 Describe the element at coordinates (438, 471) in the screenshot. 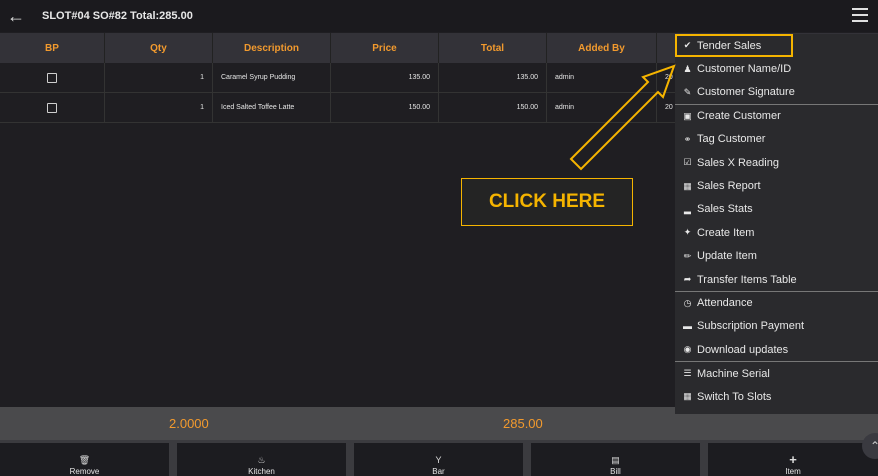

I see `bar-button-label: Bar` at that location.